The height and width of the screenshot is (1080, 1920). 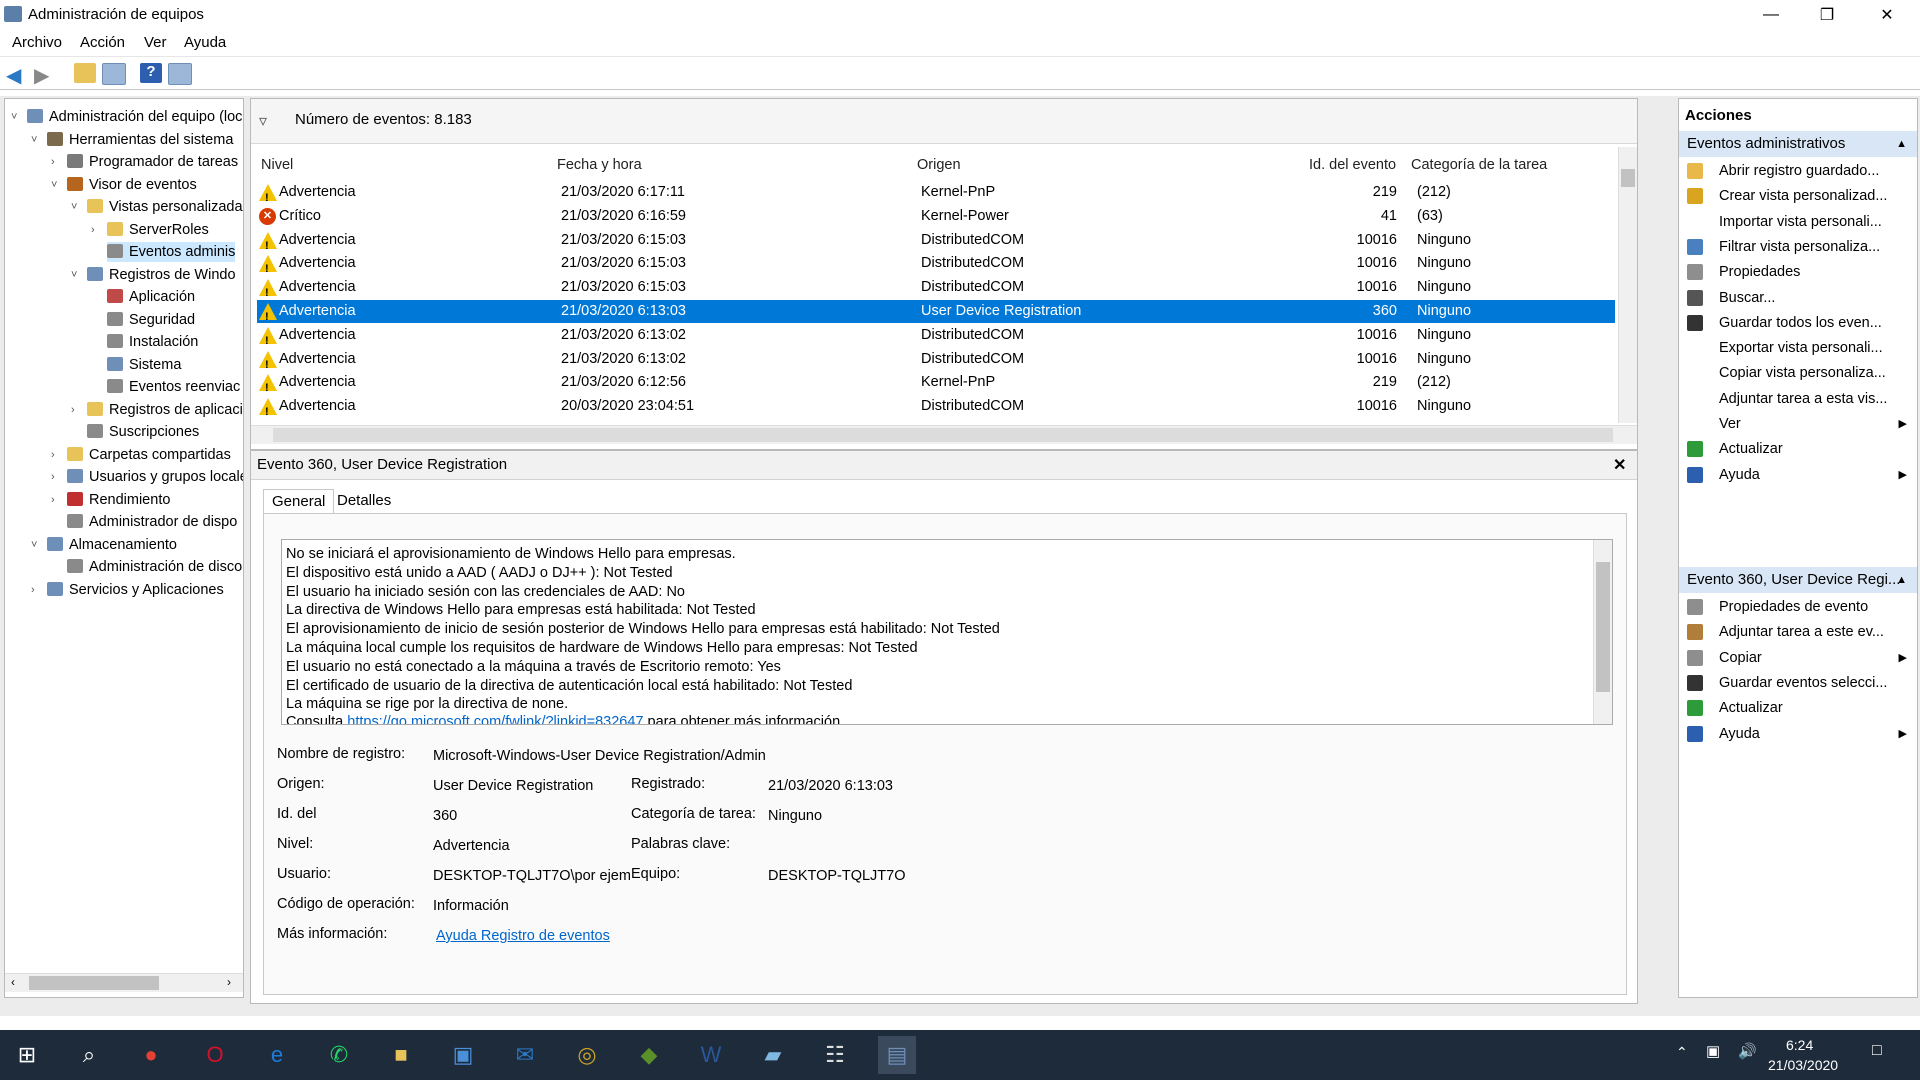 I want to click on mail-icon: ✉, so click(x=525, y=1055).